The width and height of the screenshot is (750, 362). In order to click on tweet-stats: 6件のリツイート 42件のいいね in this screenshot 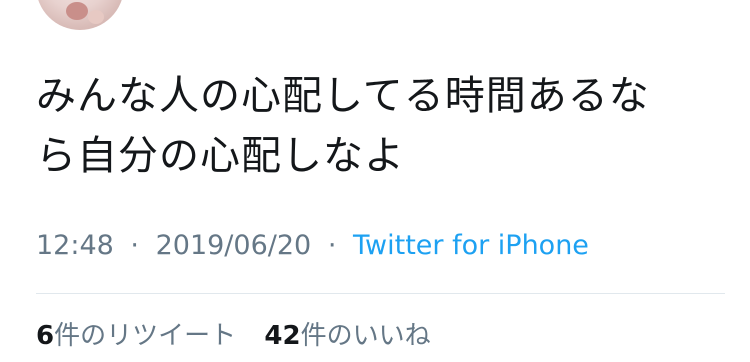, I will do `click(233, 336)`.